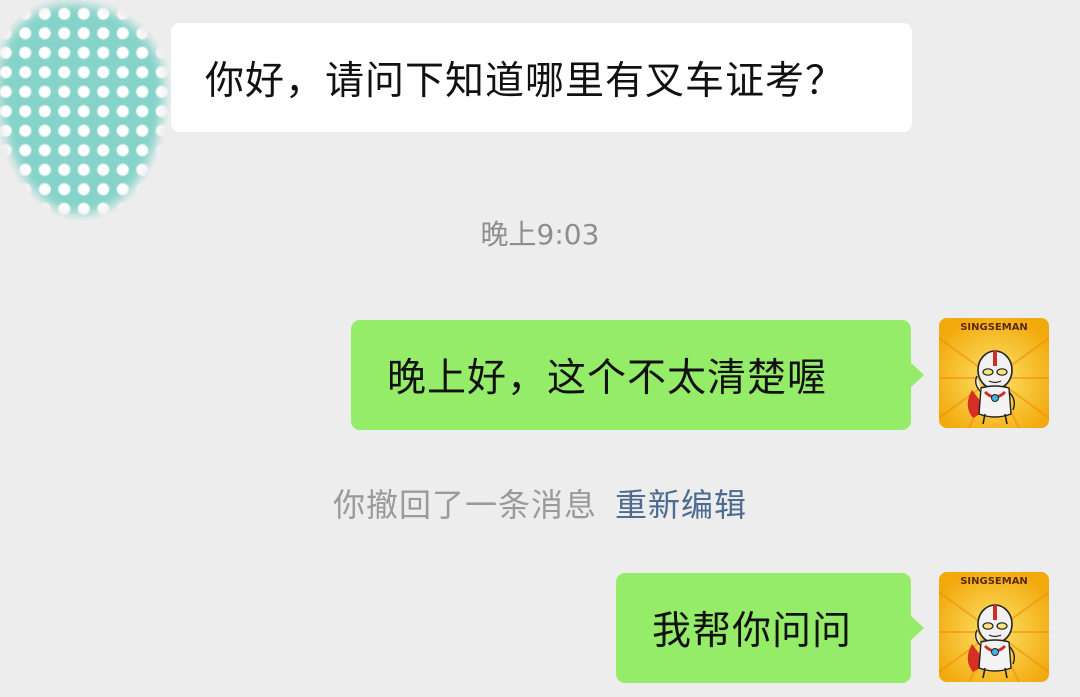  What do you see at coordinates (85, 110) in the screenshot?
I see `contact-avatar` at bounding box center [85, 110].